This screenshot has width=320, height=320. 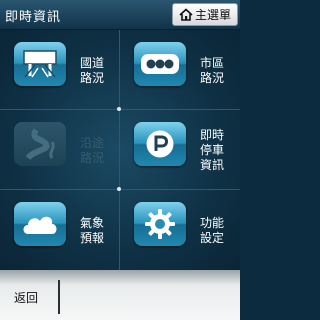 I want to click on menu-item-national-road: 國道 路況, so click(x=59, y=69).